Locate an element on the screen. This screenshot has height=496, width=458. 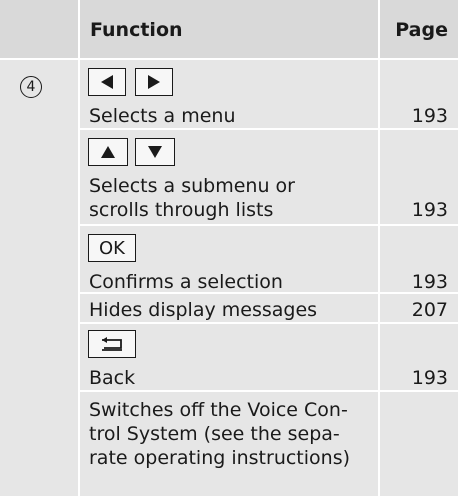
function-text: Back is located at coordinates (112, 378).